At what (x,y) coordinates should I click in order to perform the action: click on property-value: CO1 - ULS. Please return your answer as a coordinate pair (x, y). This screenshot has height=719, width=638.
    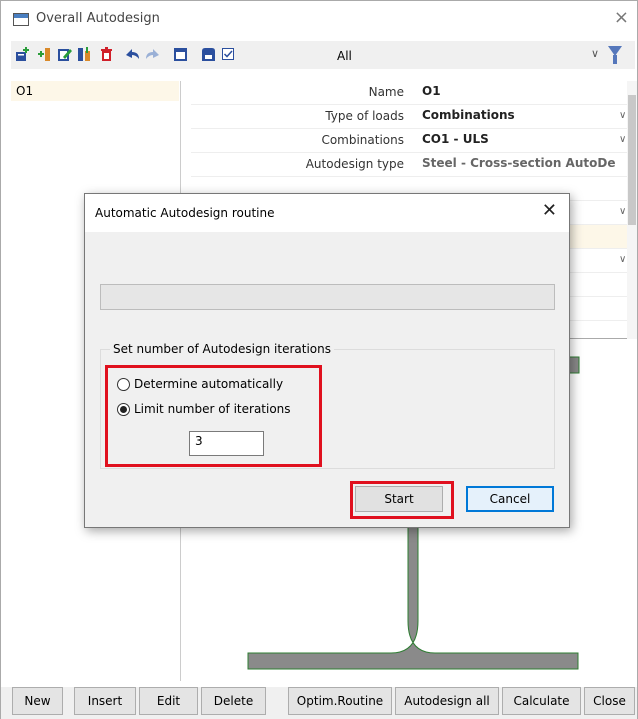
    Looking at the image, I should click on (519, 139).